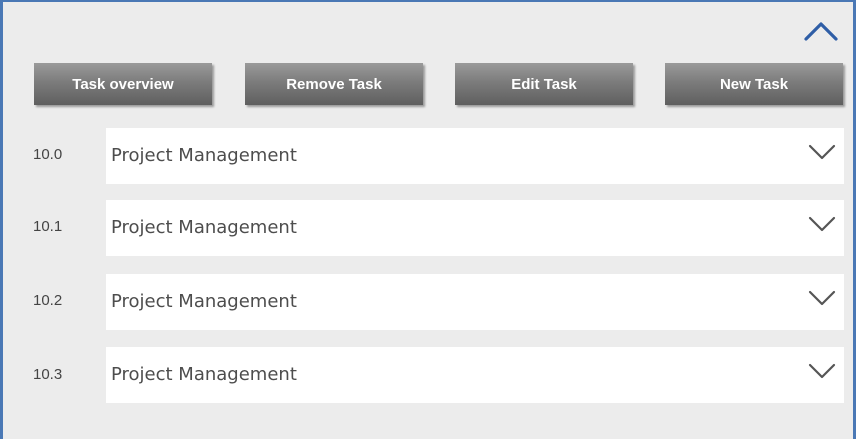  Describe the element at coordinates (48, 226) in the screenshot. I see `task-number: 10.1` at that location.